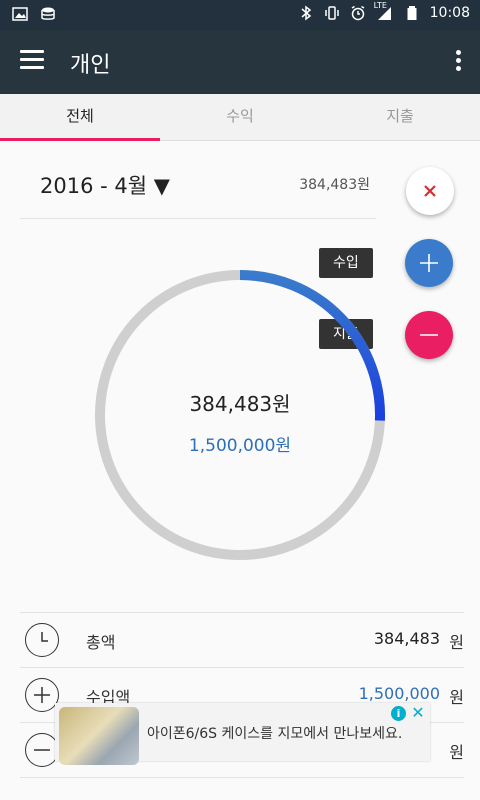  I want to click on ad-text: 아이폰6/6S 케이스를 지모에서 만나보세요., so click(275, 734).